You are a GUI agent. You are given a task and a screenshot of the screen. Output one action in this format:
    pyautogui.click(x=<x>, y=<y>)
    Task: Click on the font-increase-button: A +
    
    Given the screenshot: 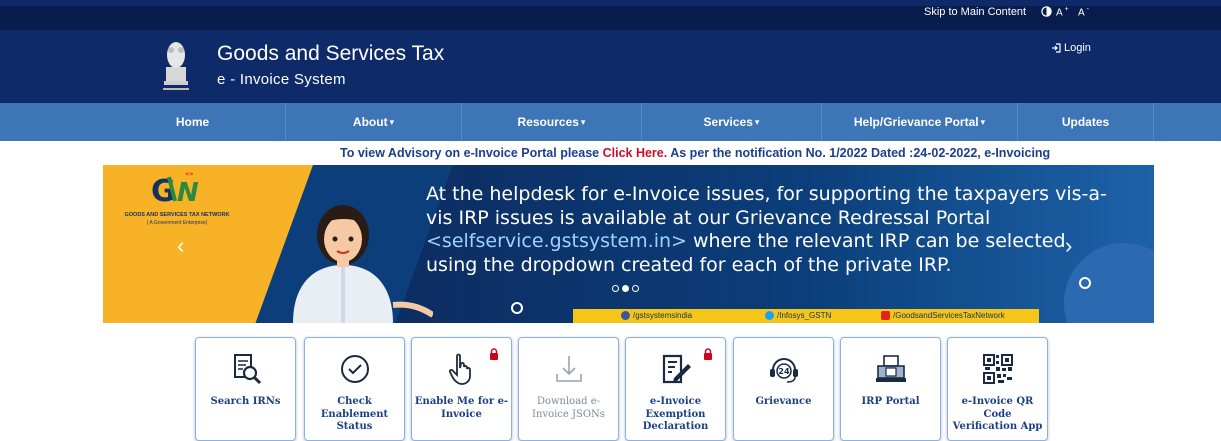 What is the action you would take?
    pyautogui.click(x=1062, y=12)
    